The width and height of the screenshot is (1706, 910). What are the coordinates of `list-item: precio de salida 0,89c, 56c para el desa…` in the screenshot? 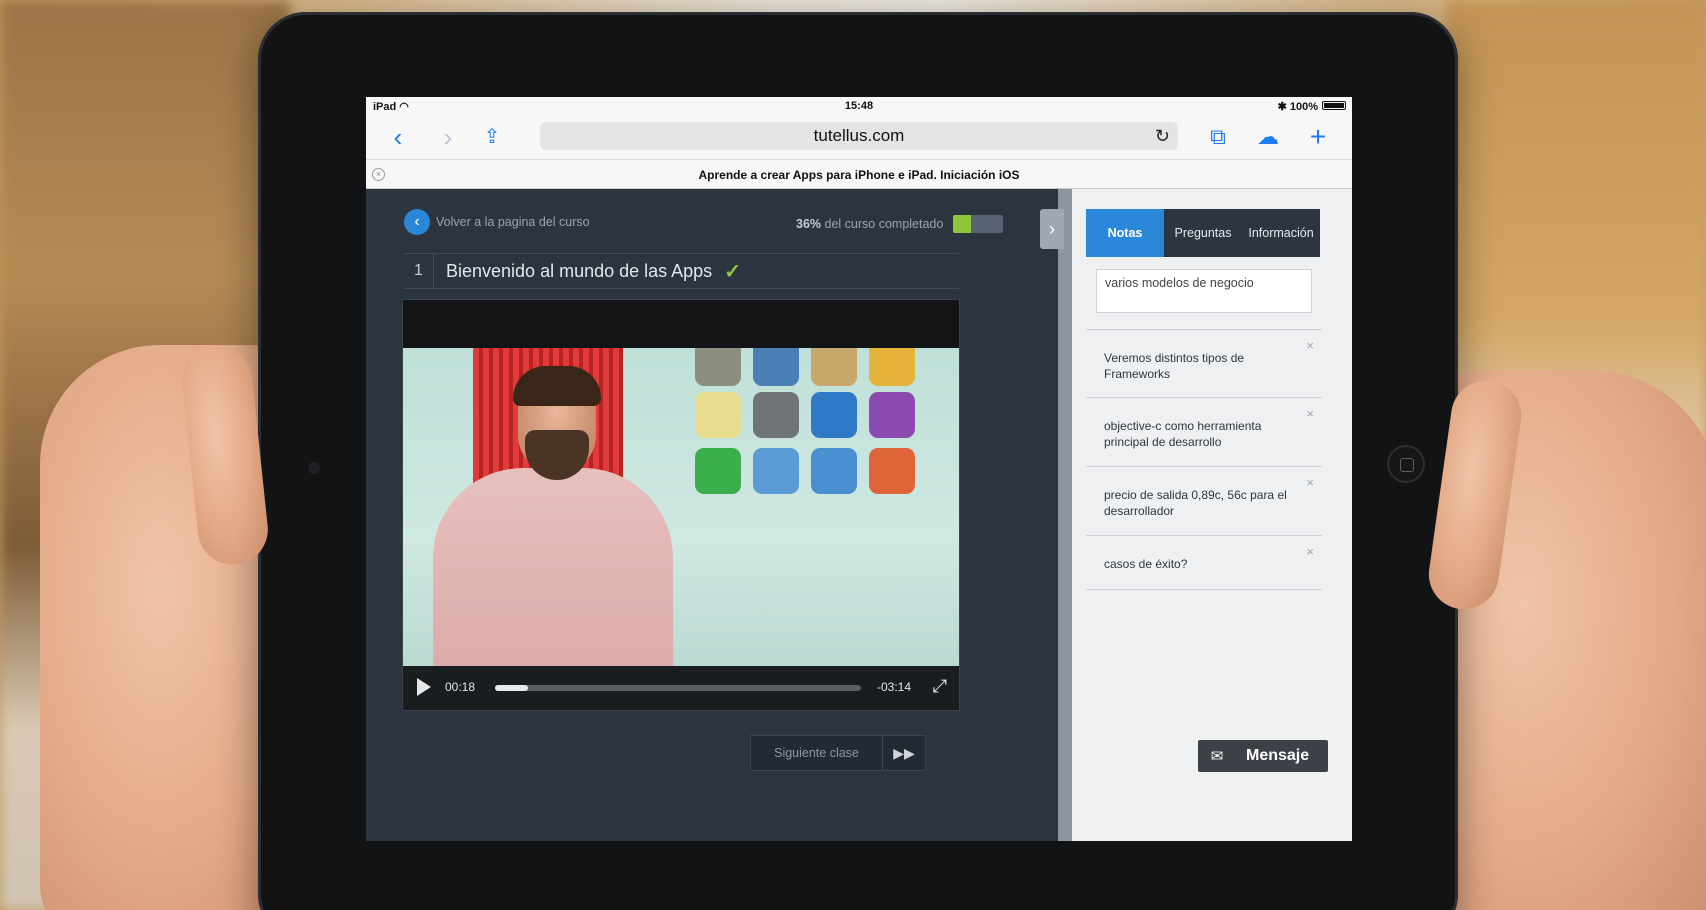 It's located at (1204, 501).